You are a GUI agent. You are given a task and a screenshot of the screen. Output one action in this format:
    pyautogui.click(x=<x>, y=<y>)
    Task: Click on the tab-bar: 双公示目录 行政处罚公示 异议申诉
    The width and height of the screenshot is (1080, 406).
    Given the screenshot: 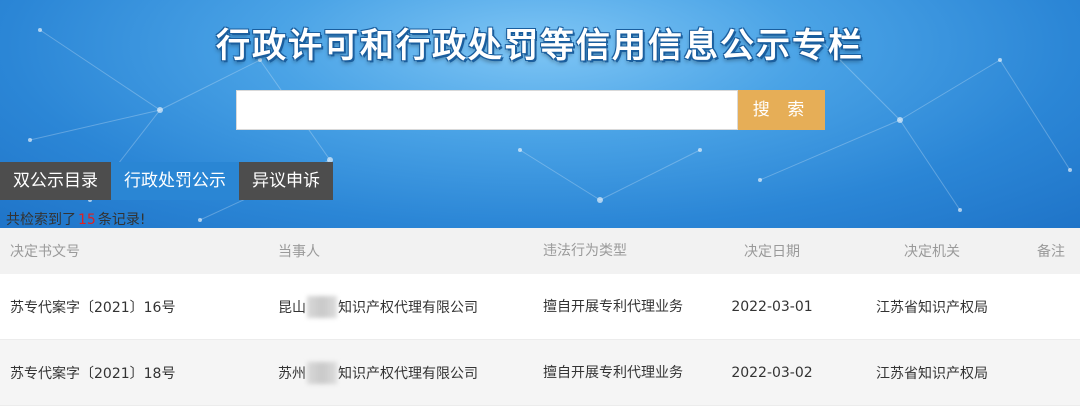 What is the action you would take?
    pyautogui.click(x=166, y=181)
    